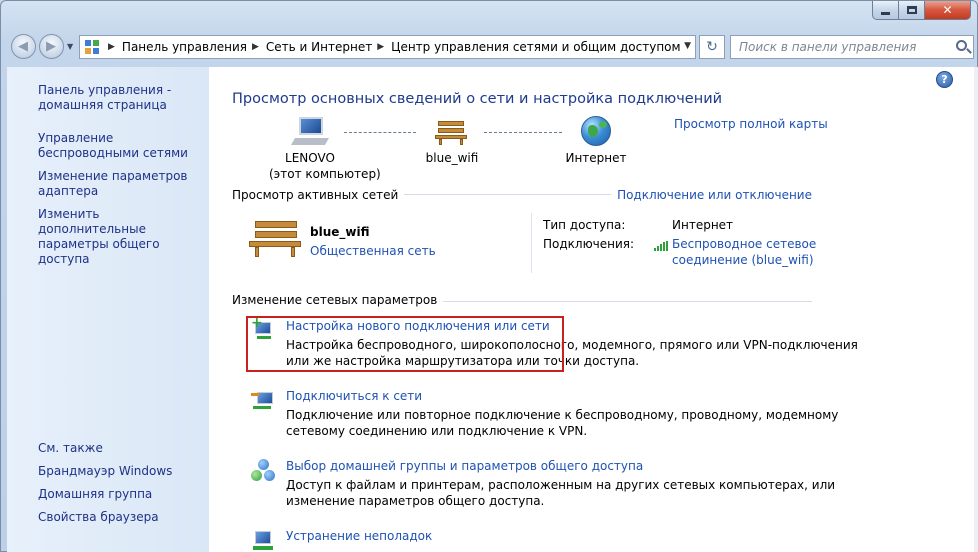  I want to click on forward-arrow-icon: ▶, so click(51, 46).